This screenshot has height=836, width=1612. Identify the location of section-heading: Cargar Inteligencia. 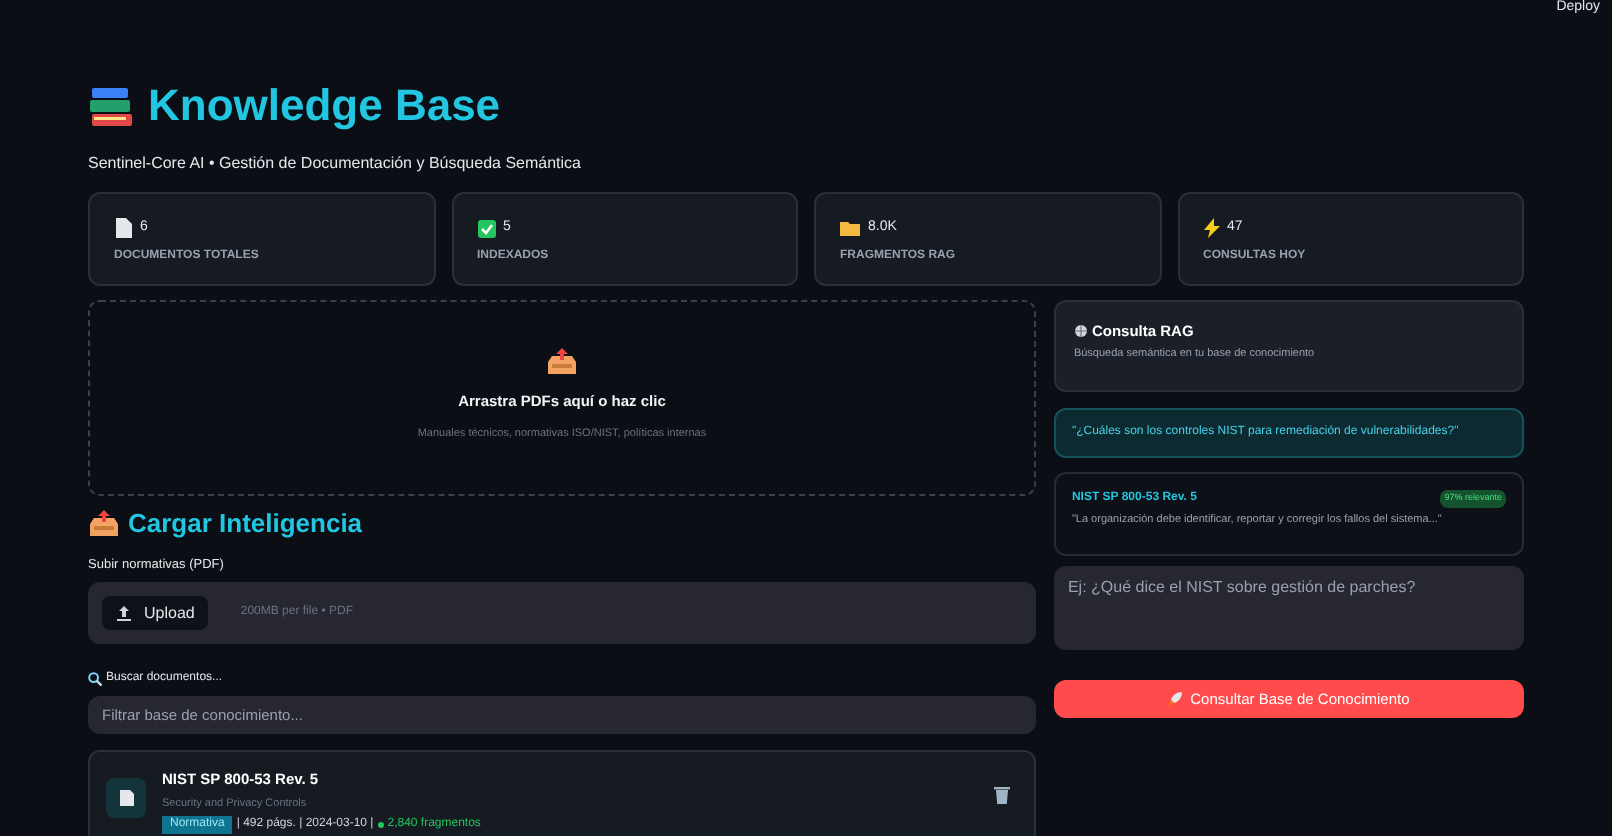
(245, 524).